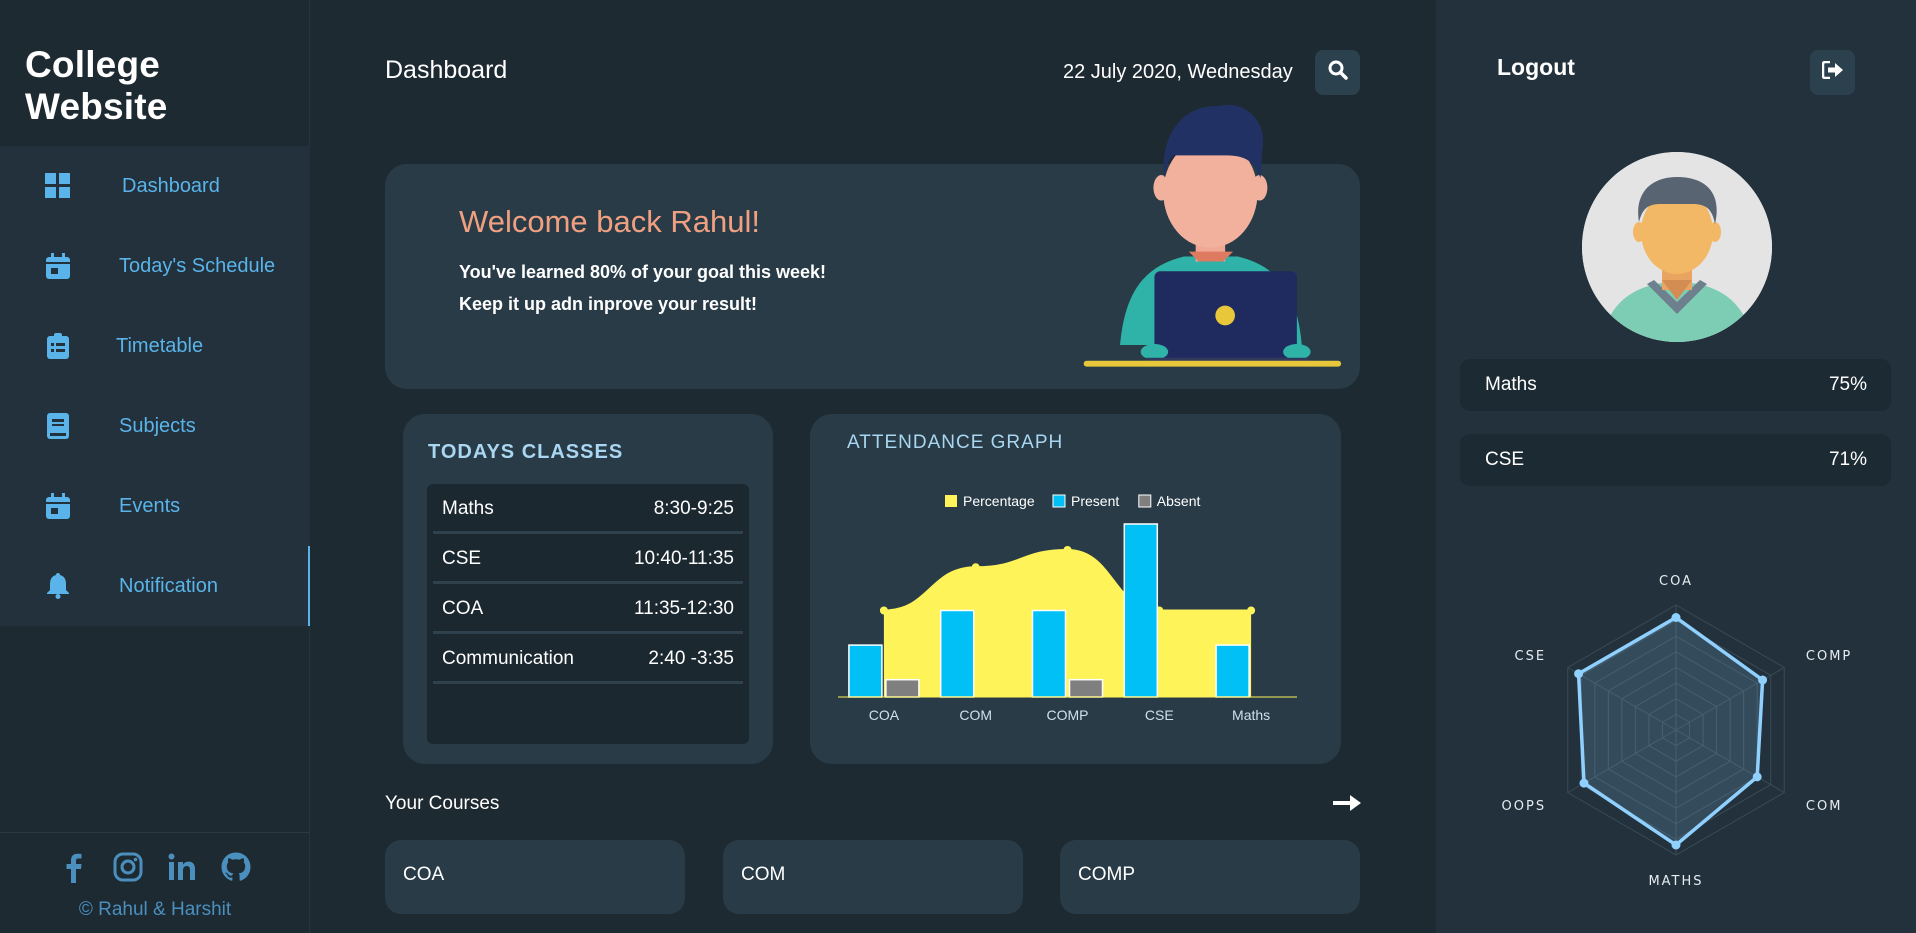  I want to click on percentage-area, so click(1067, 623).